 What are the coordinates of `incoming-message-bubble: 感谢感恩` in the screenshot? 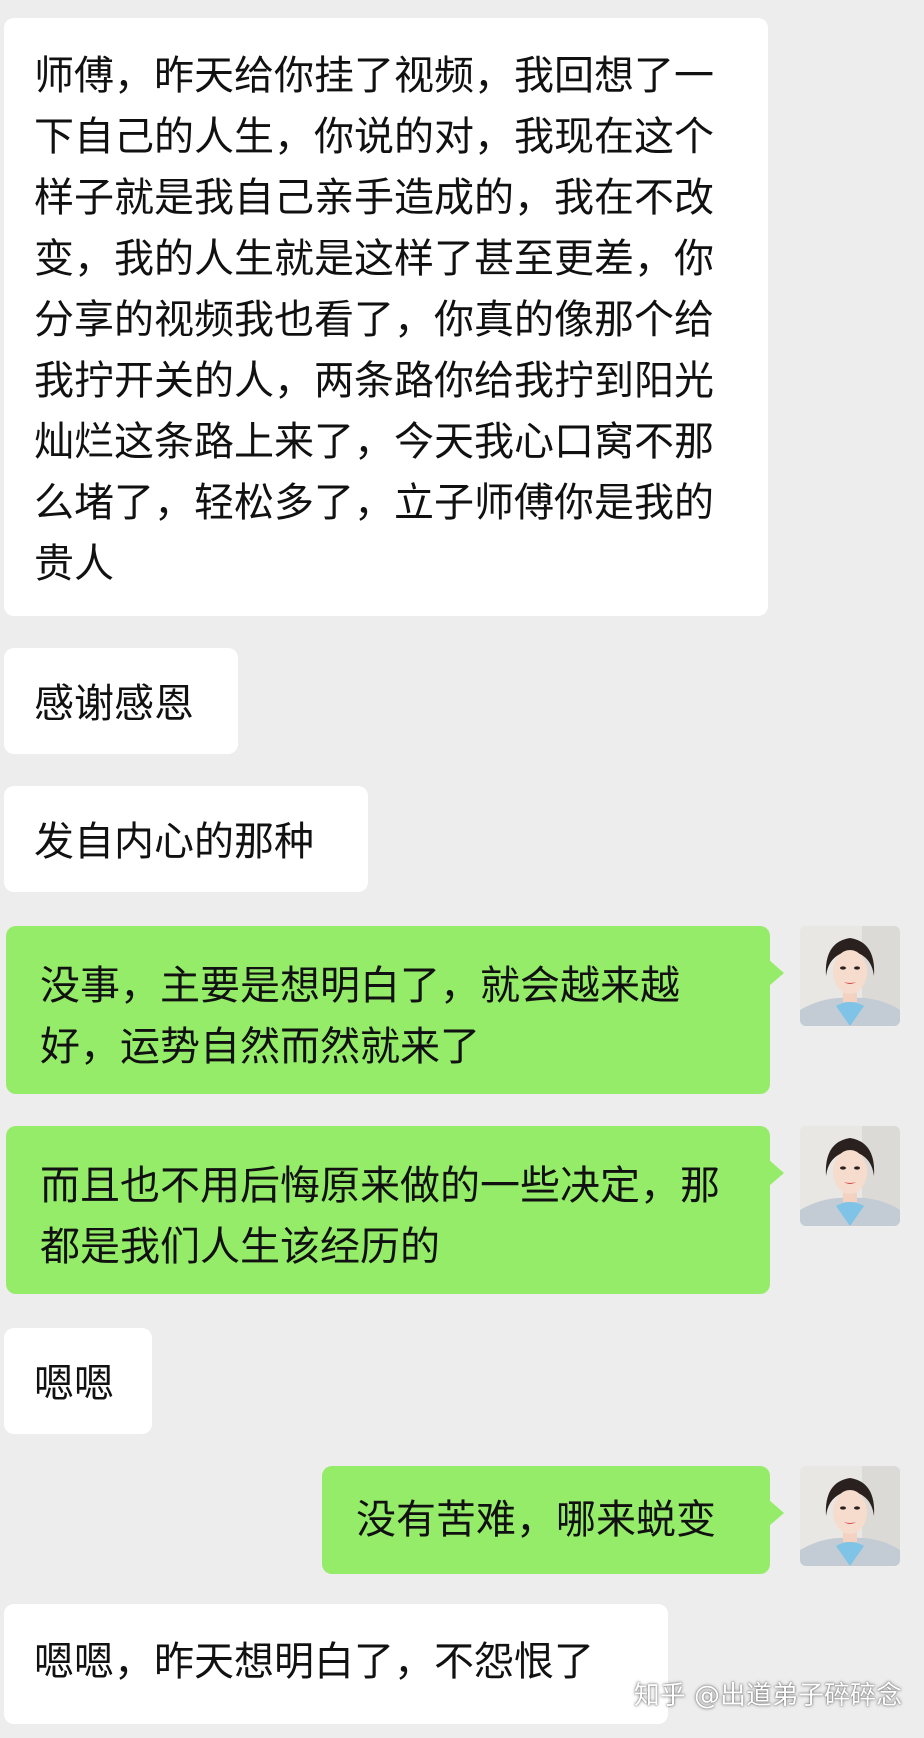 It's located at (121, 701).